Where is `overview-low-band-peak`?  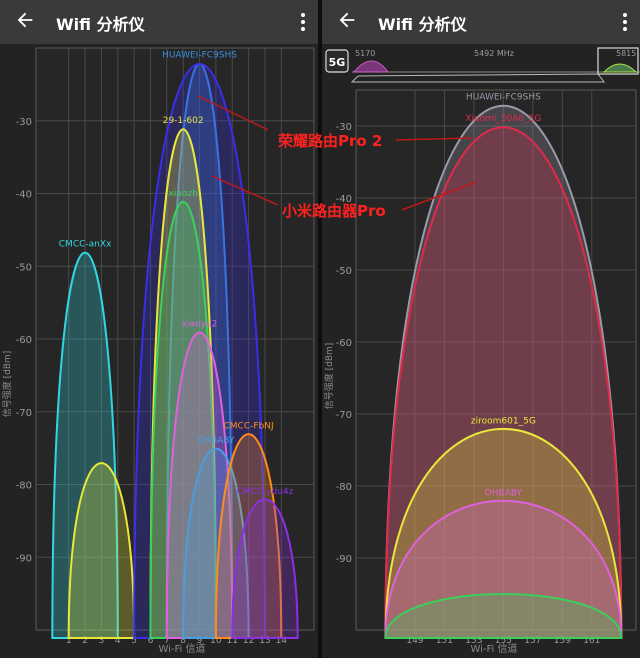
overview-low-band-peak is located at coordinates (370, 66).